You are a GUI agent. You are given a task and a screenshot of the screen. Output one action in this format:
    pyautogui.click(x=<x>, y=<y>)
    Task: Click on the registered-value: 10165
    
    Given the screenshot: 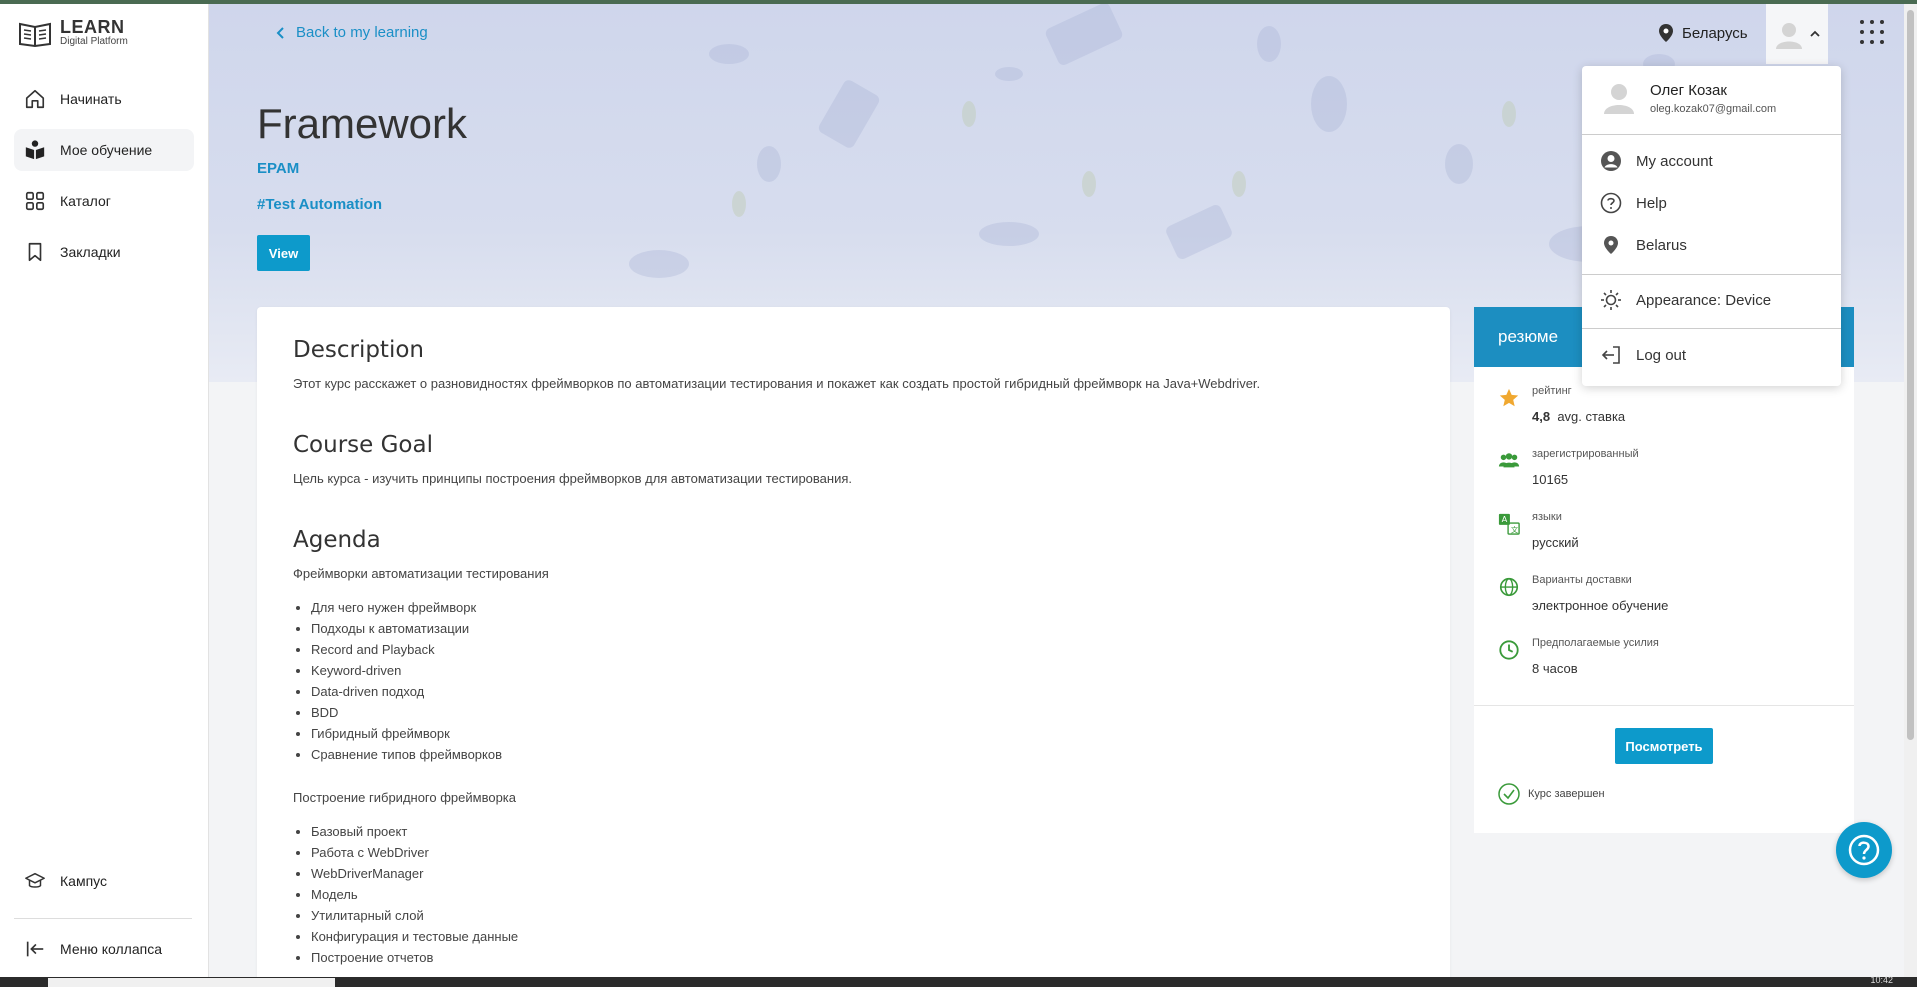 What is the action you would take?
    pyautogui.click(x=1550, y=479)
    